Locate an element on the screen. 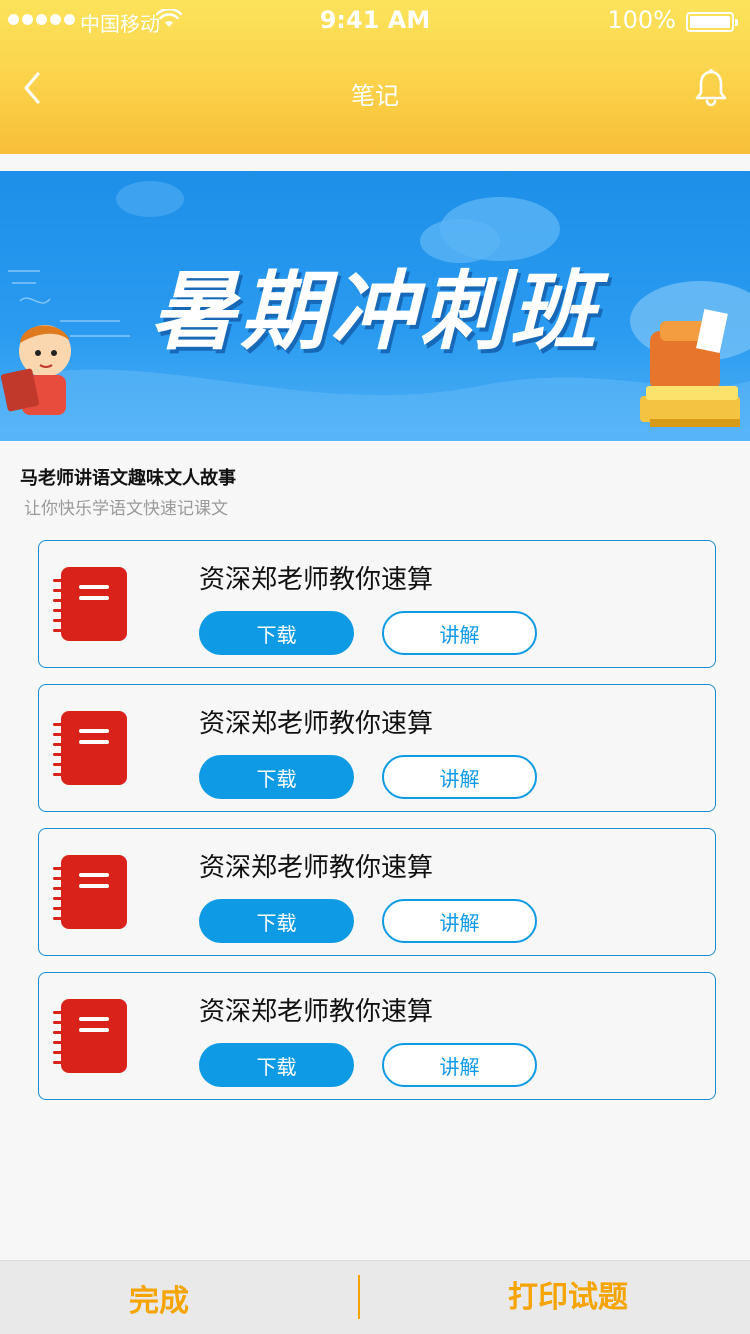  course-title: 马老师讲语文趣味文人故事 is located at coordinates (128, 478).